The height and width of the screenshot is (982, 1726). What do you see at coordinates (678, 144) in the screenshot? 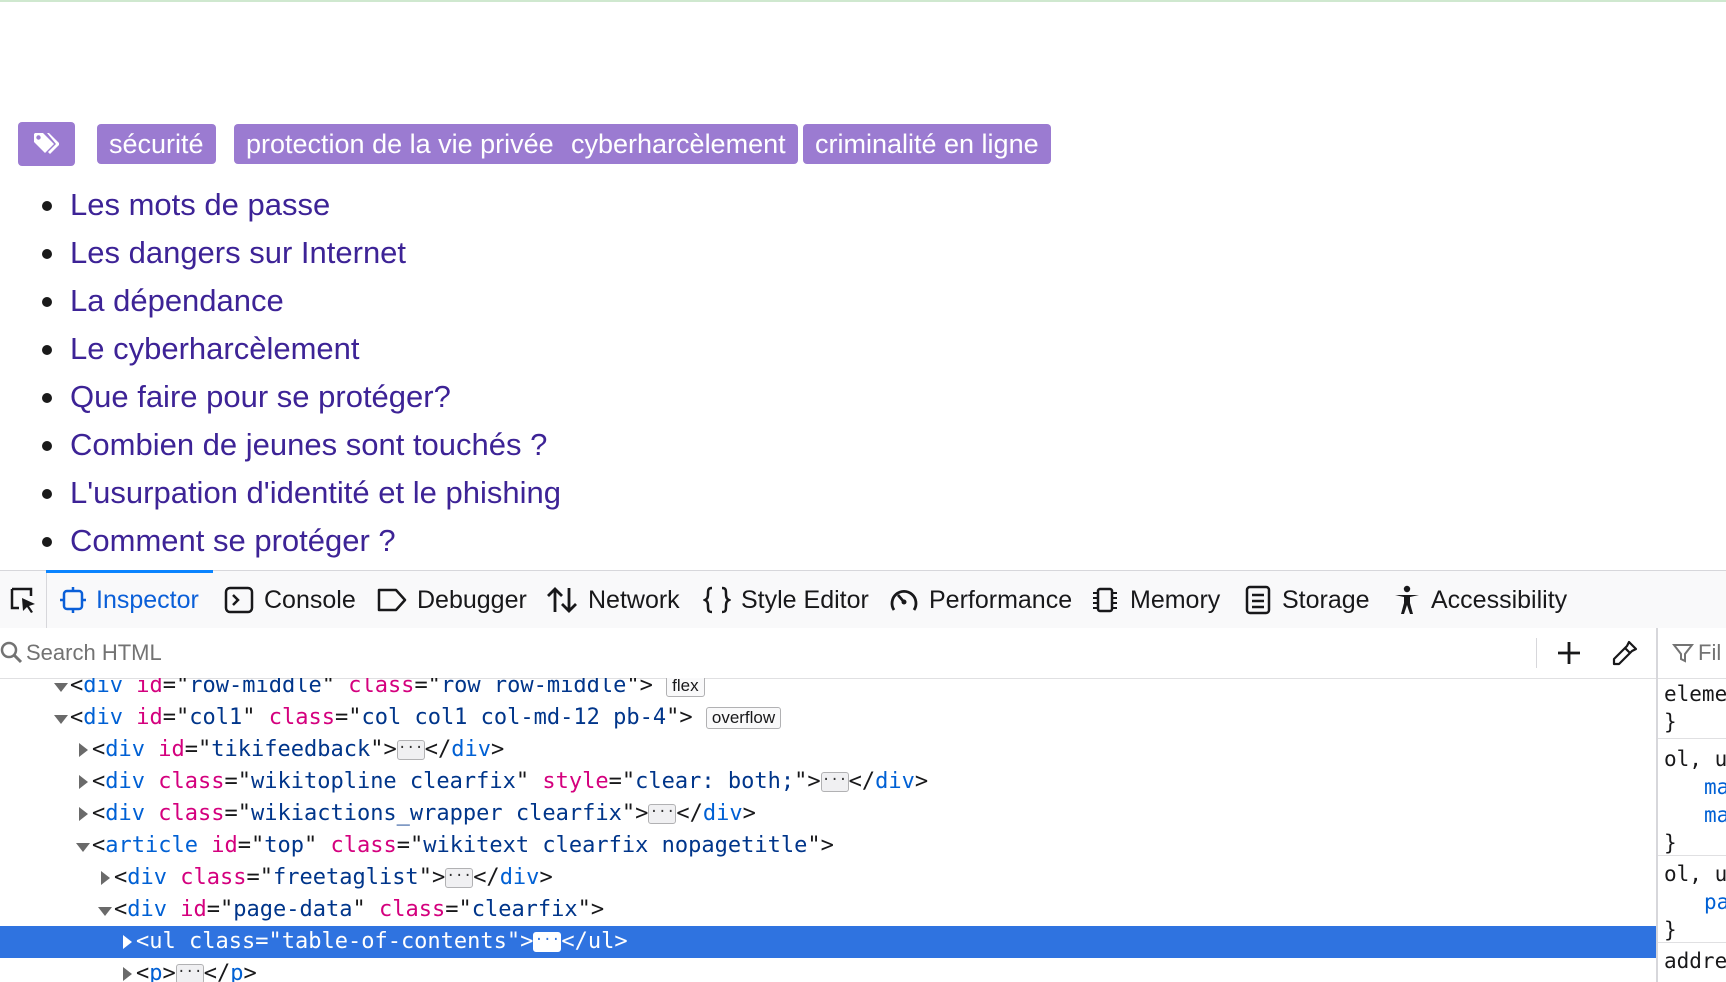
I see `tag-cyberharcelement: cyberharcèlement` at bounding box center [678, 144].